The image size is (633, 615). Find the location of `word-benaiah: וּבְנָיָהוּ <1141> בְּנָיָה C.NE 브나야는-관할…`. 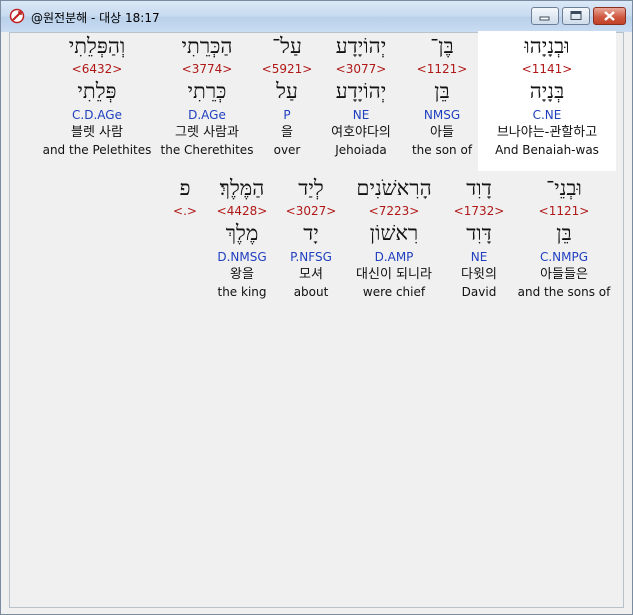

word-benaiah: וּבְנָיָהוּ <1141> בְּנָיָה C.NE 브나야는-관할… is located at coordinates (547, 101).